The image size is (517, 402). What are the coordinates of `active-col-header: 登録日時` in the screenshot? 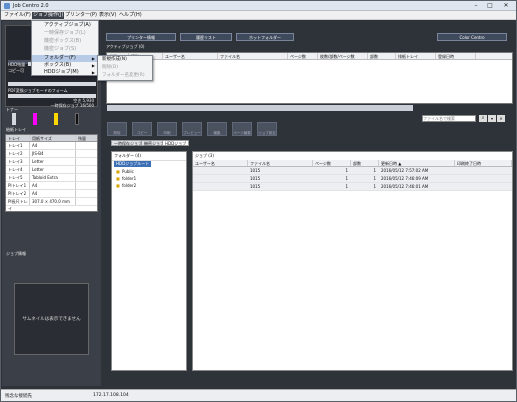 It's located at (456, 56).